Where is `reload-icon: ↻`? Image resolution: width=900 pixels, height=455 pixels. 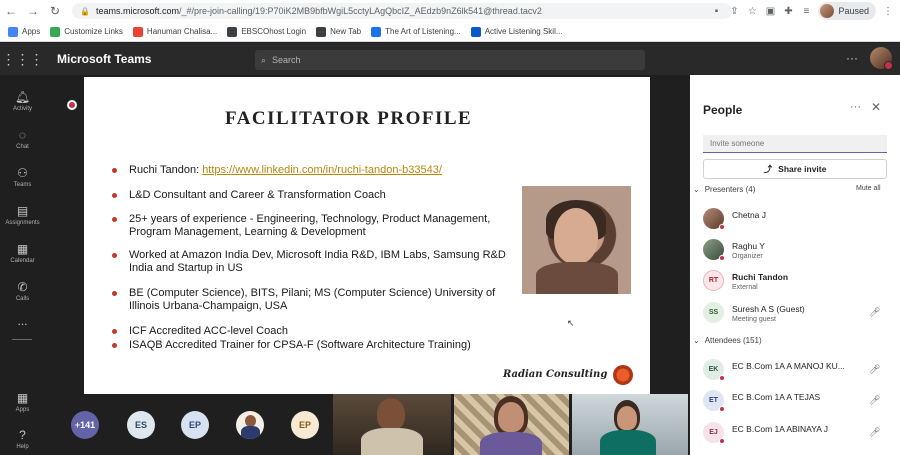
reload-icon: ↻ is located at coordinates (55, 11).